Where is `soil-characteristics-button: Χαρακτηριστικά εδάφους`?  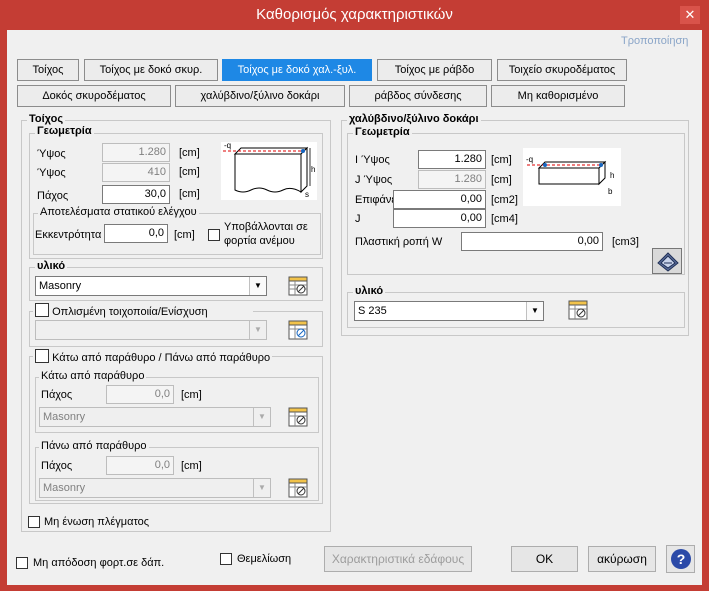
soil-characteristics-button: Χαρακτηριστικά εδάφους is located at coordinates (398, 559).